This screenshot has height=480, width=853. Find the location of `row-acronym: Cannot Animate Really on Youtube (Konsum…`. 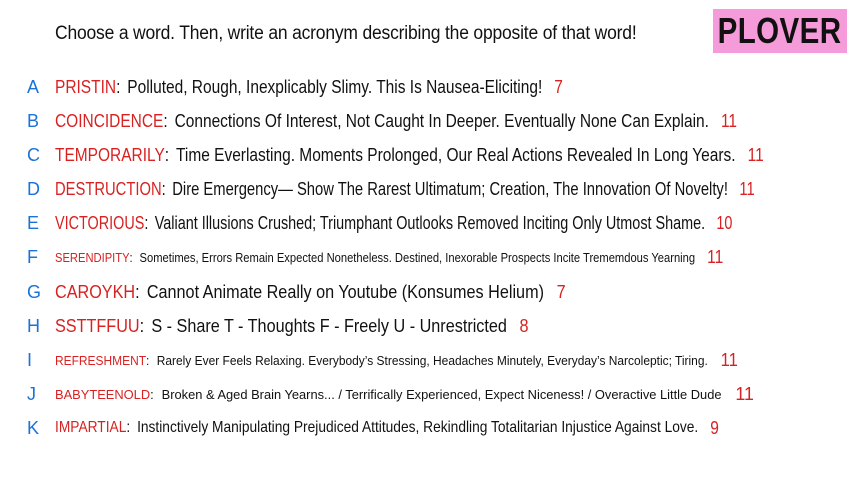

row-acronym: Cannot Animate Really on Youtube (Konsum… is located at coordinates (345, 291).